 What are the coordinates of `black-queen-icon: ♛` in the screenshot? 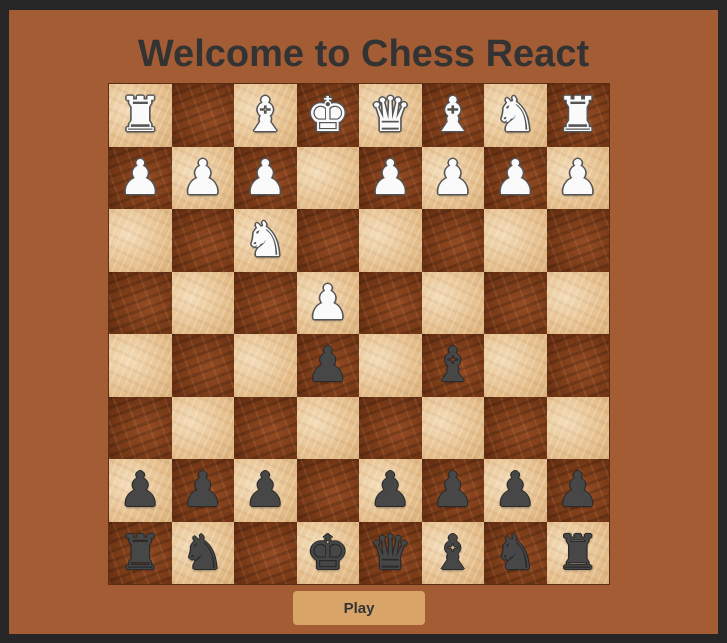 It's located at (390, 553).